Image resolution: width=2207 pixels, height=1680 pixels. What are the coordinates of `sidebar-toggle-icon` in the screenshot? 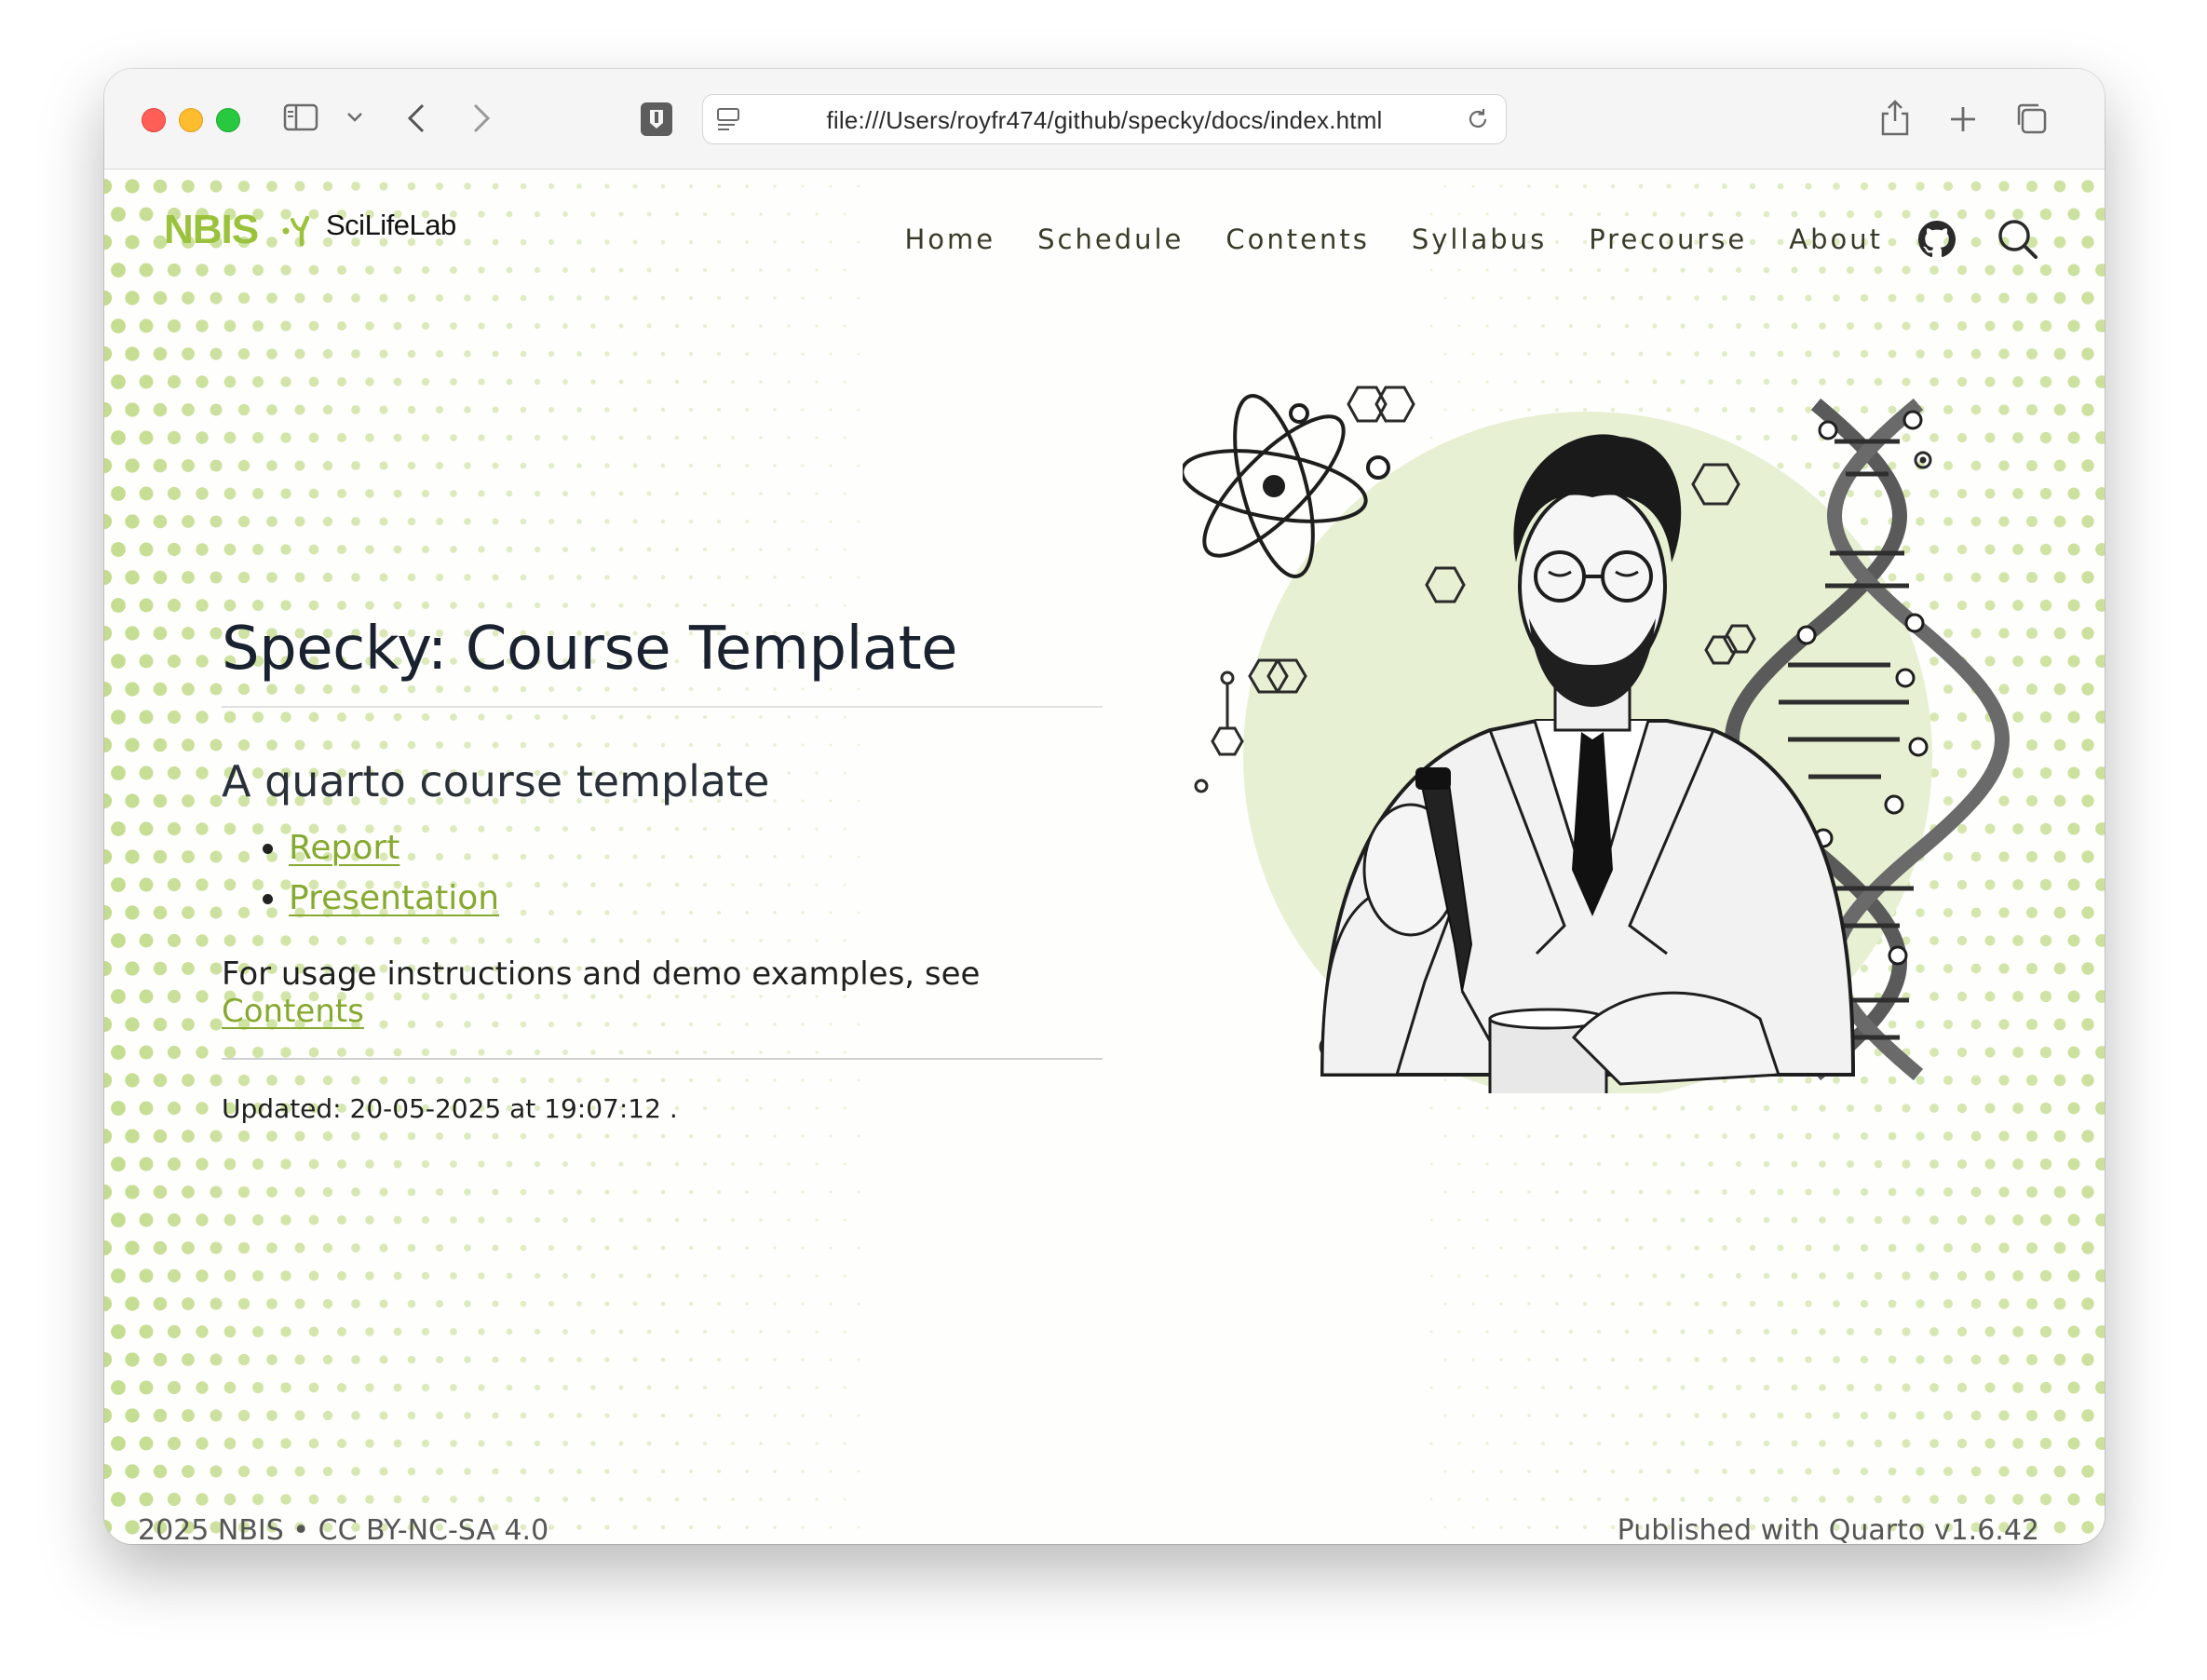 It's located at (301, 117).